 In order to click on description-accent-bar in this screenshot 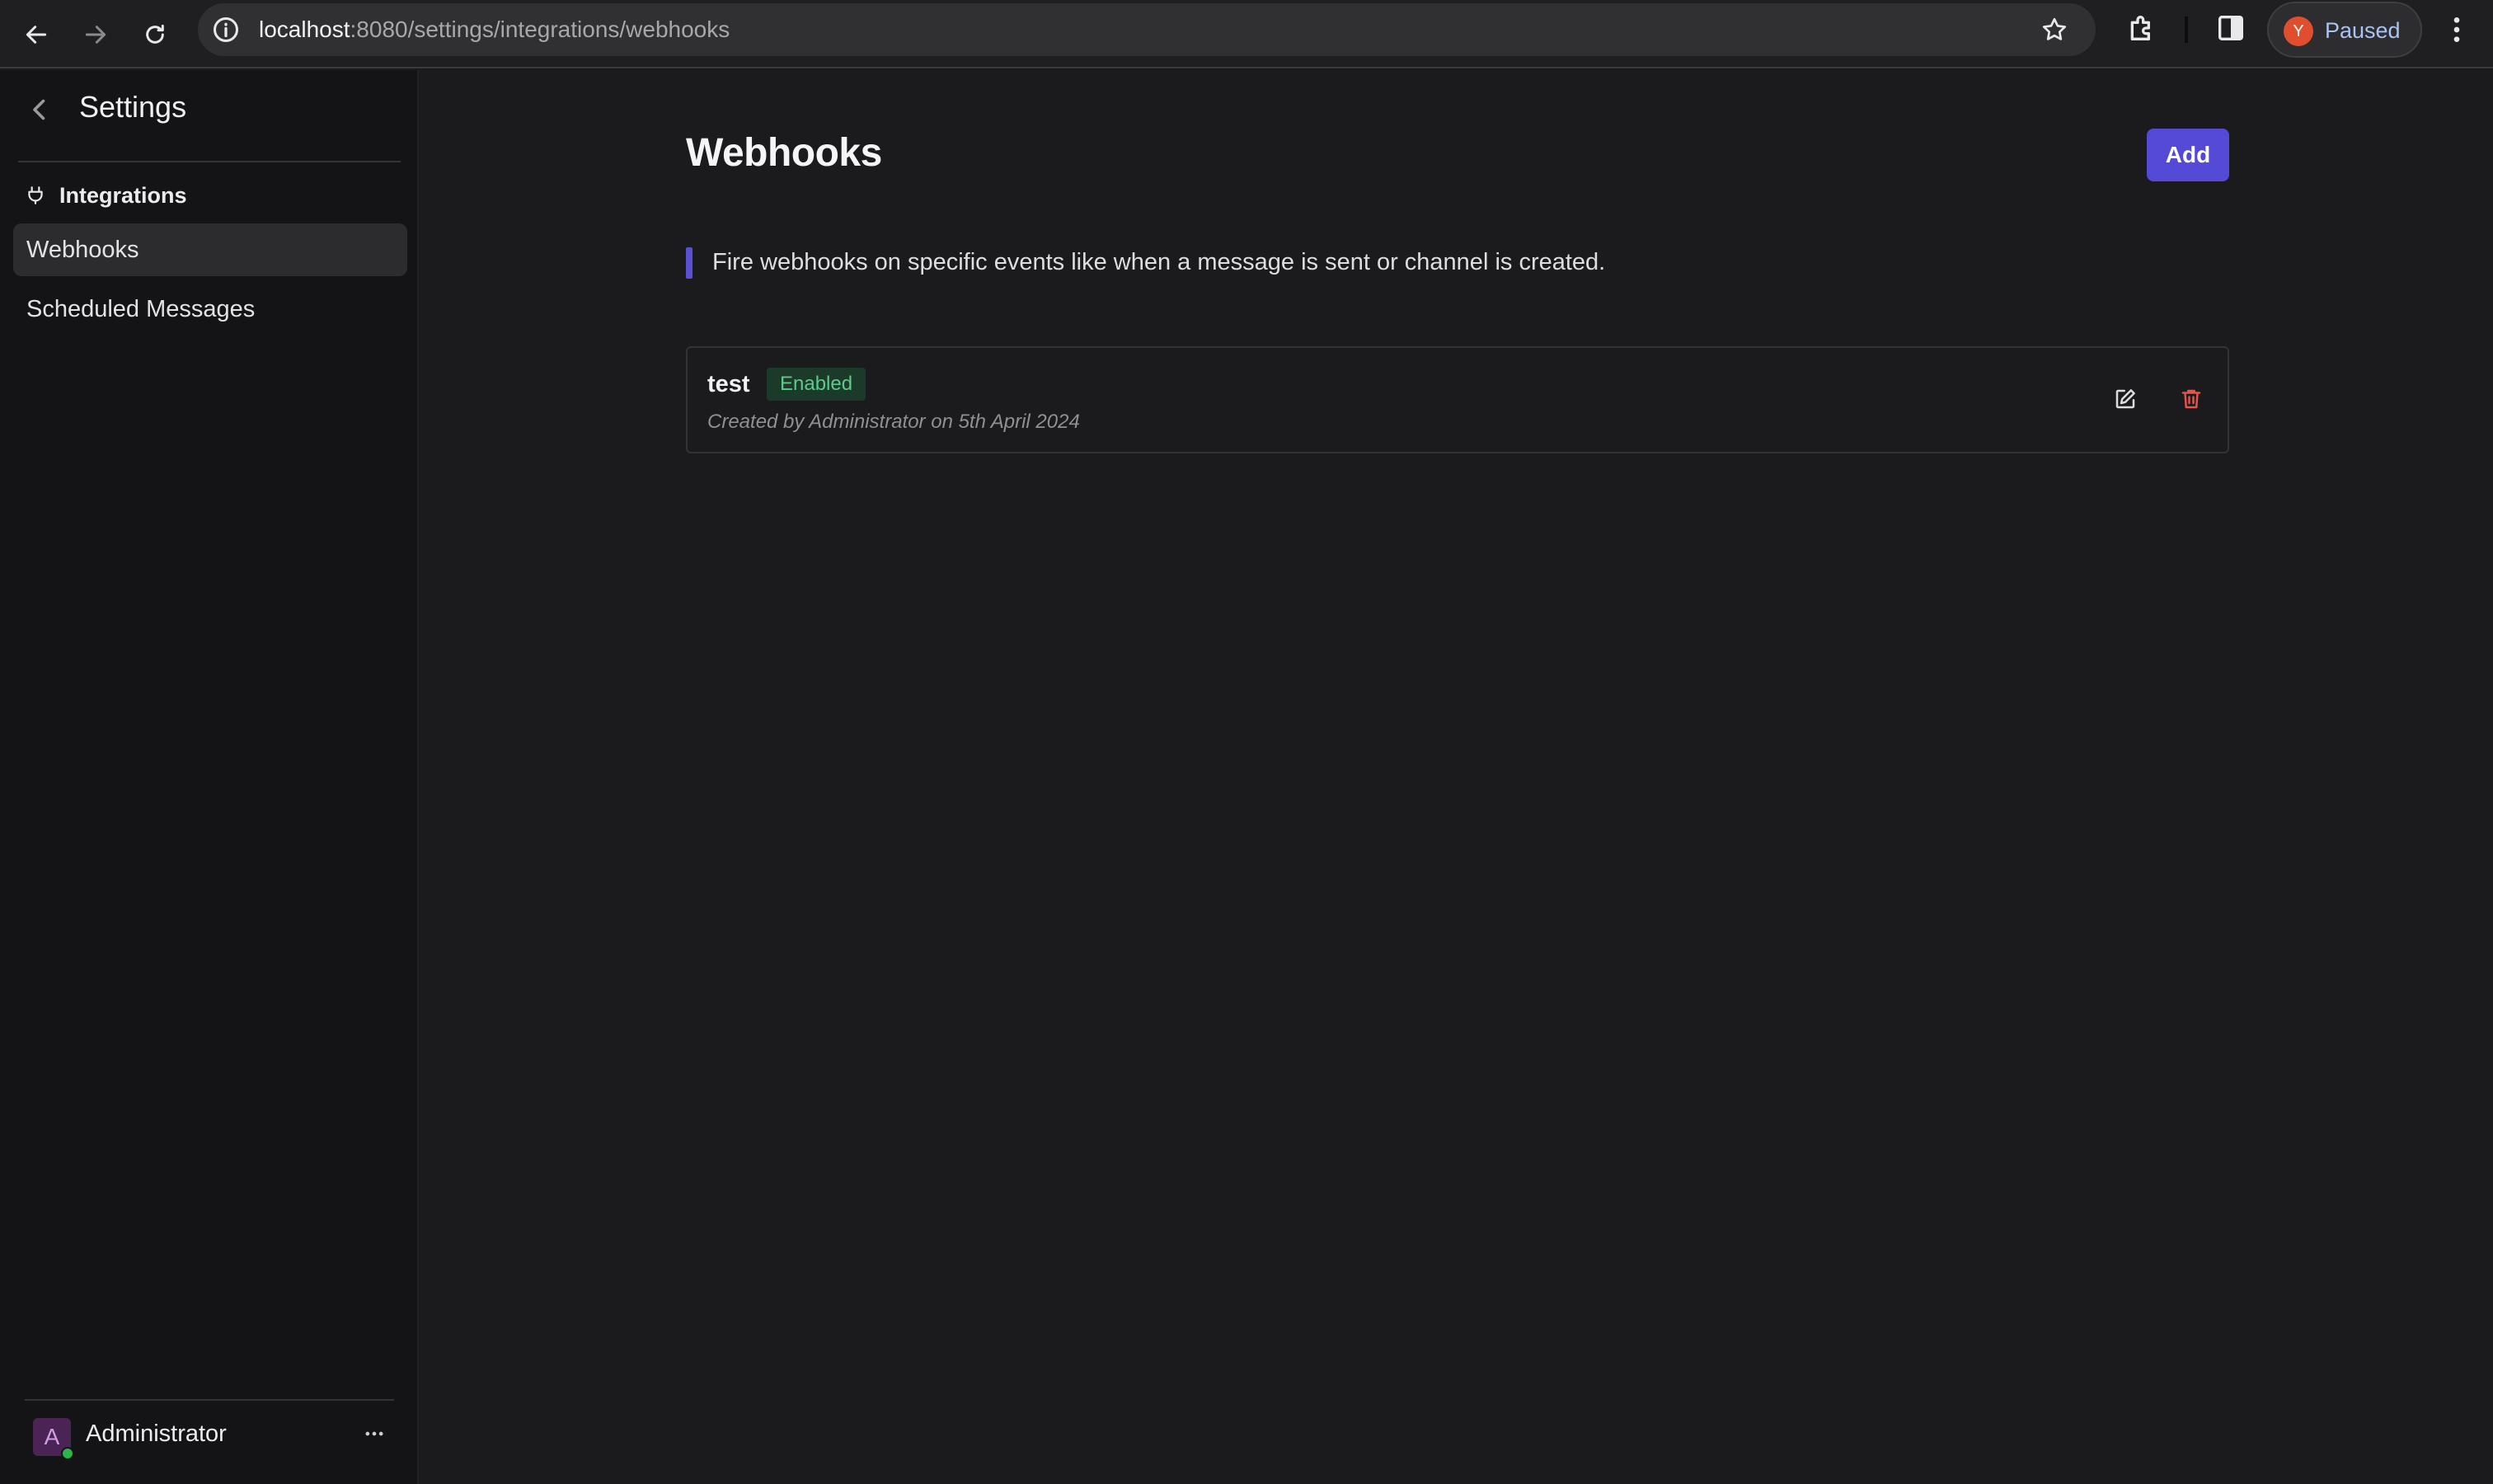, I will do `click(689, 263)`.